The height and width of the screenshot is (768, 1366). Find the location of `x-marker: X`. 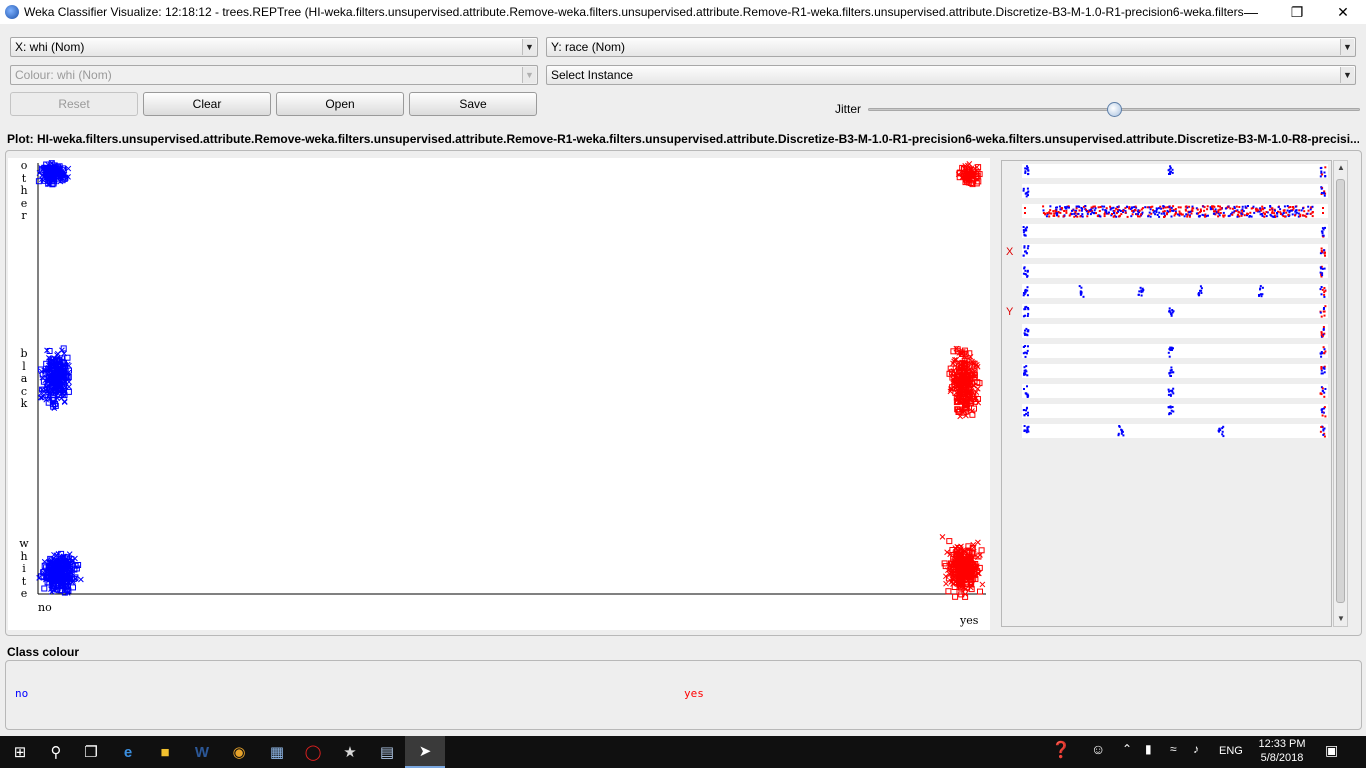

x-marker: X is located at coordinates (1010, 252).